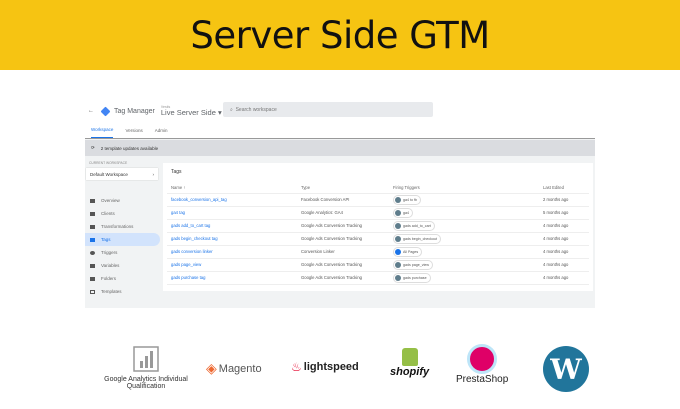  I want to click on trigger-cell: gads purchase, so click(464, 278).